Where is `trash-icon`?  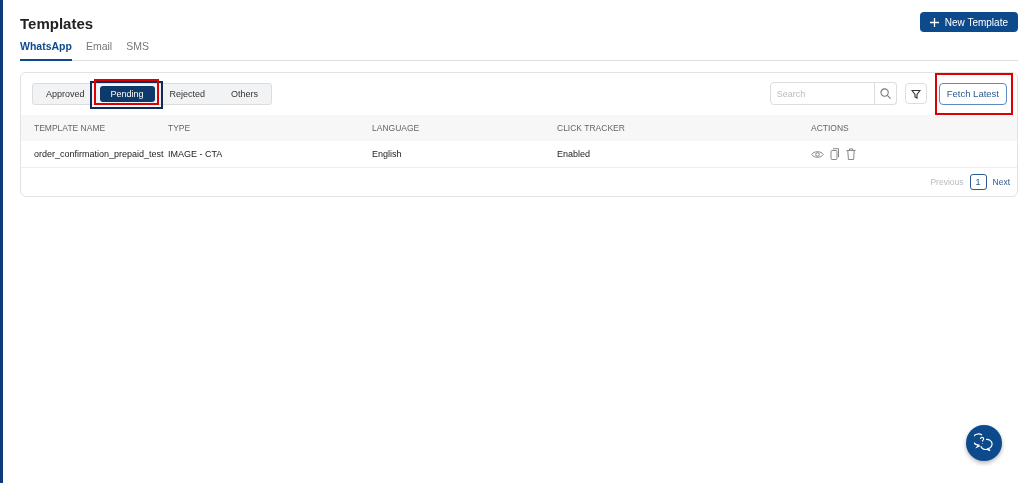 trash-icon is located at coordinates (851, 154).